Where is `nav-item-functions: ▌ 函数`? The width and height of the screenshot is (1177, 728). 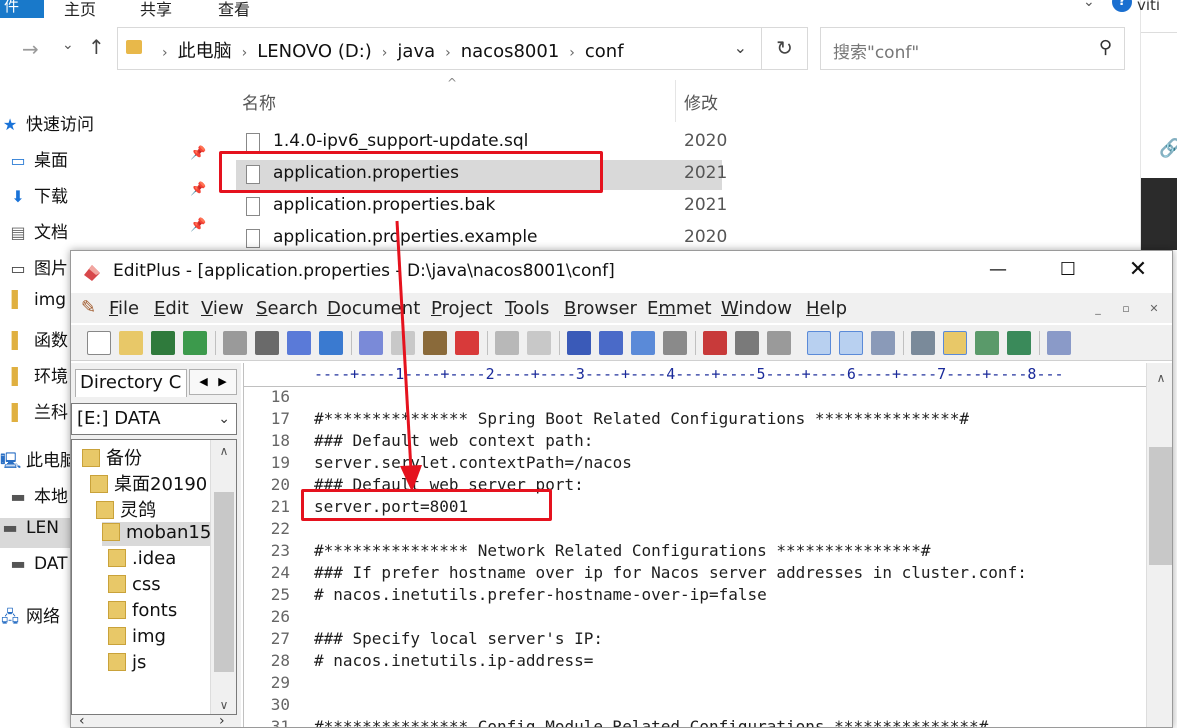
nav-item-functions: ▌ 函数 is located at coordinates (38, 341).